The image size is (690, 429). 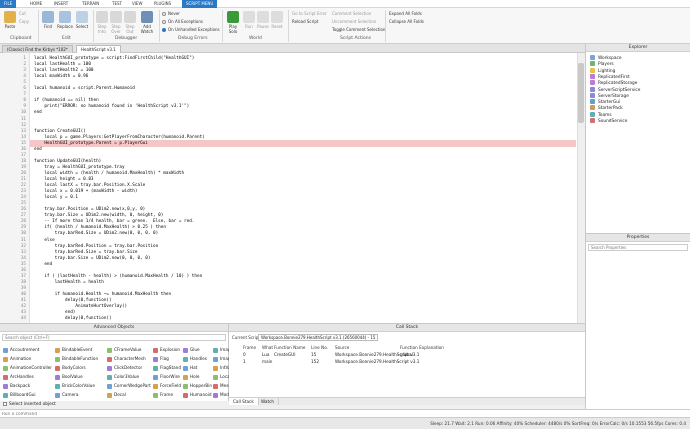 What do you see at coordinates (84, 88) in the screenshot?
I see `code-line: local humanoid = script.Parent.Humanoid` at bounding box center [84, 88].